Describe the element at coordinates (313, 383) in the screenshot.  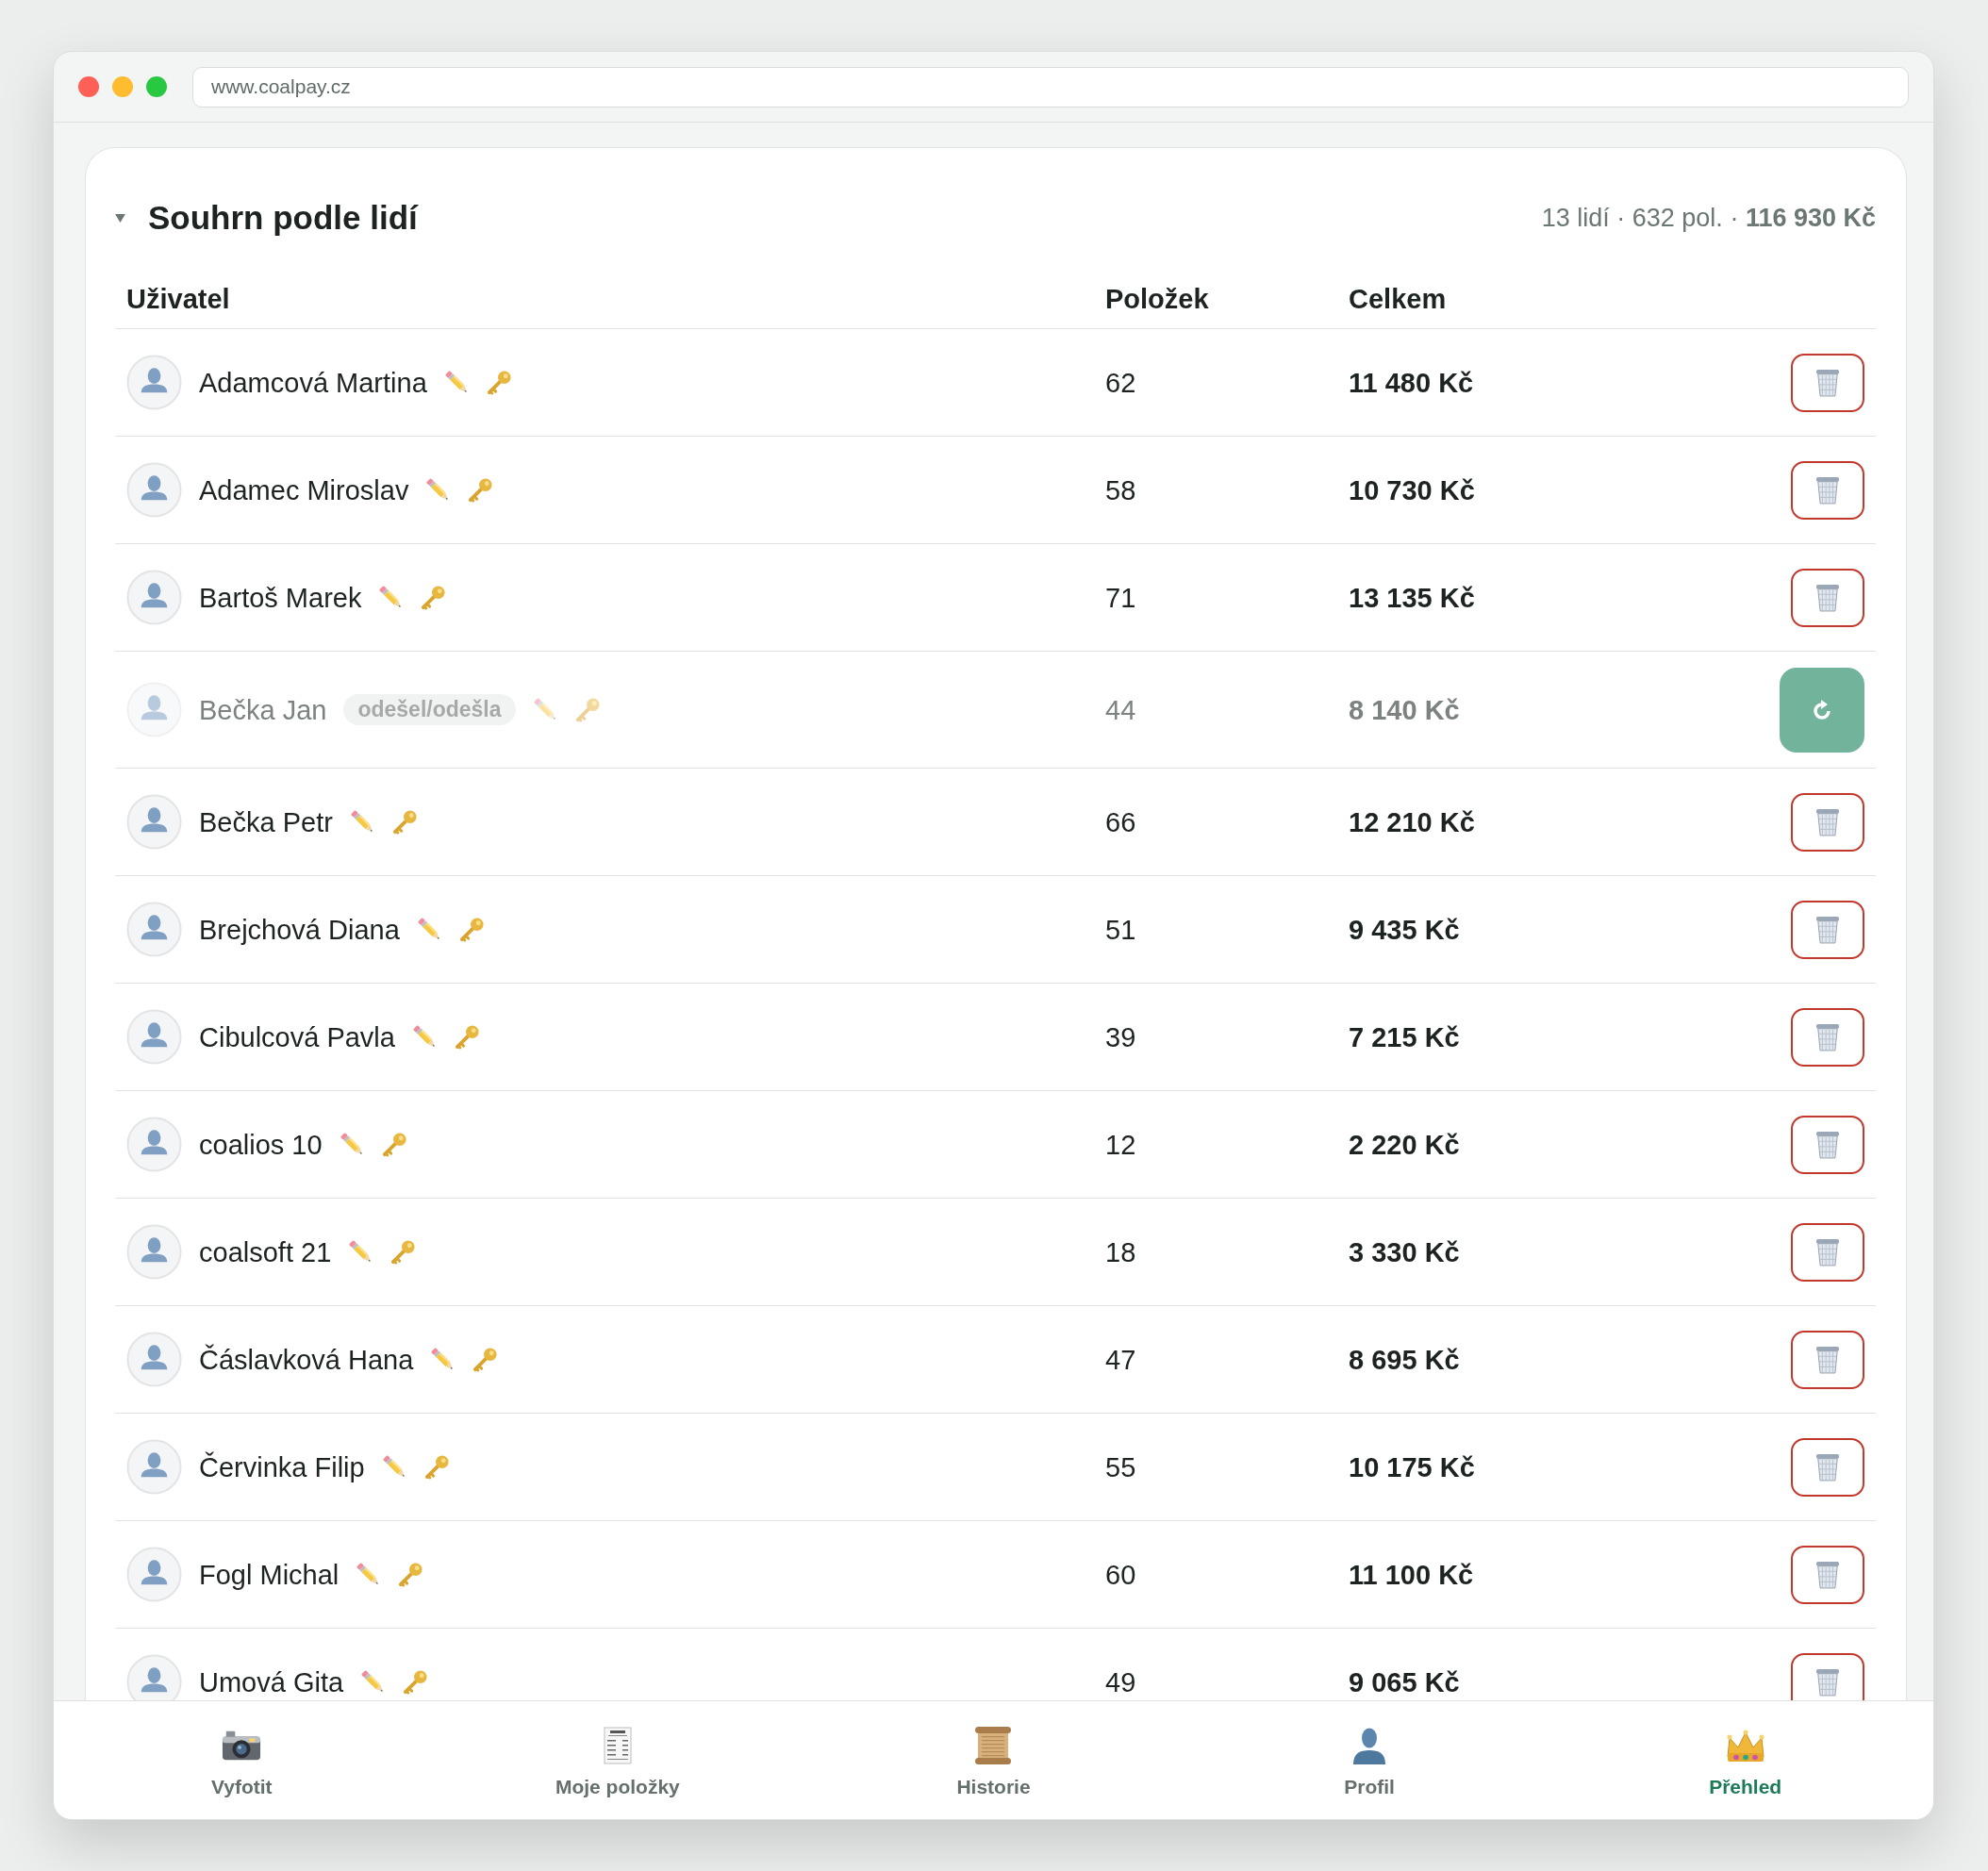
I see `user-name: Adamcová Martina` at that location.